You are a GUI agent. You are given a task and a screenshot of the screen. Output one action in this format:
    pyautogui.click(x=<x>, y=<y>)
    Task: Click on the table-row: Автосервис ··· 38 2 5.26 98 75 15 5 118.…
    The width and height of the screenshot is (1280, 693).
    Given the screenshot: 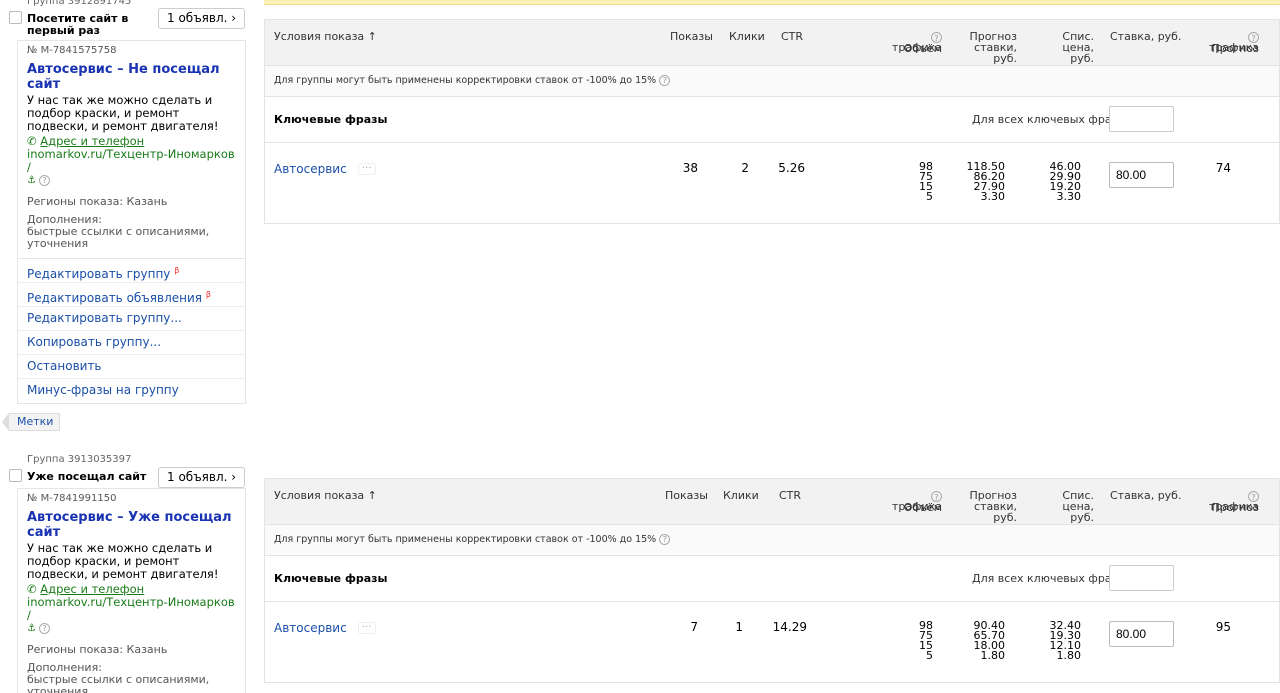 What is the action you would take?
    pyautogui.click(x=772, y=183)
    